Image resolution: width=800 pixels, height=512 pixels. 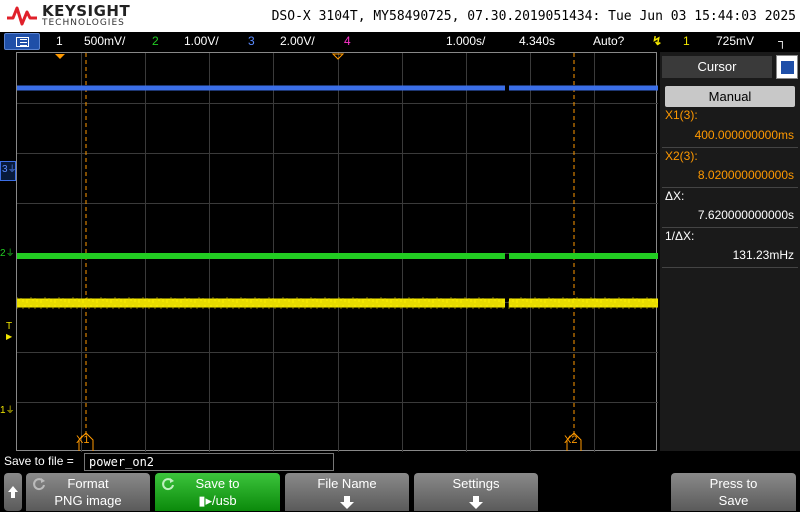 I want to click on settings-softkey: Settings, so click(x=476, y=492).